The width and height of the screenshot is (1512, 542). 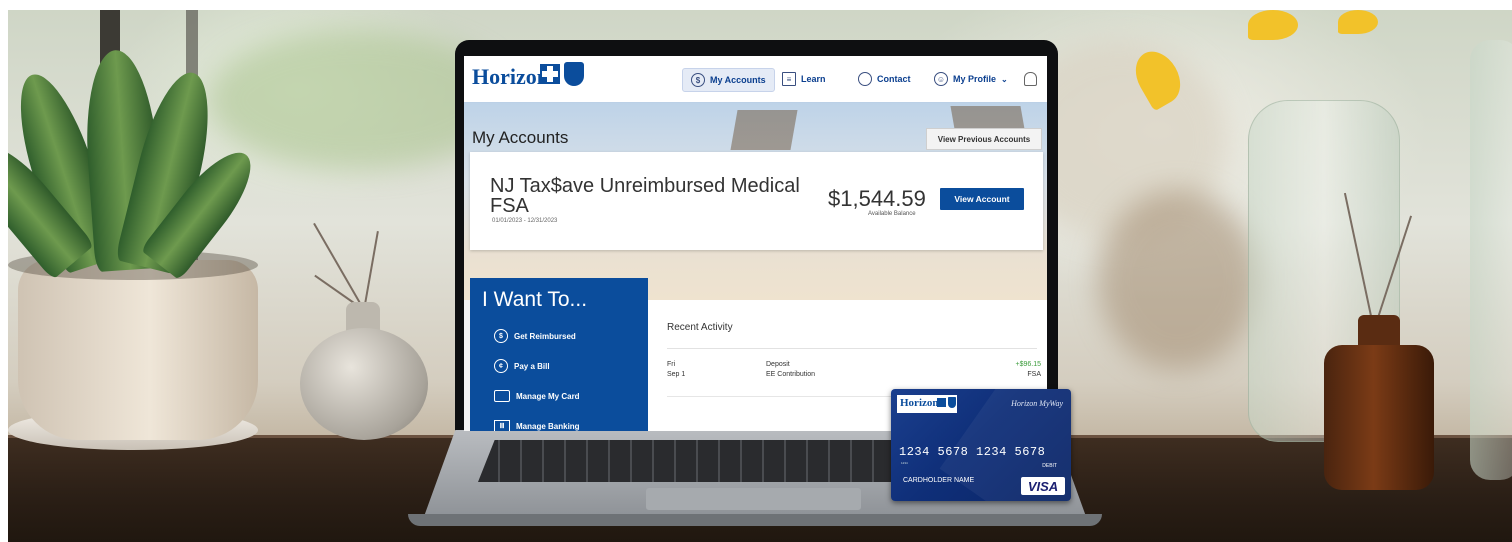 What do you see at coordinates (138, 350) in the screenshot?
I see `plant-pot` at bounding box center [138, 350].